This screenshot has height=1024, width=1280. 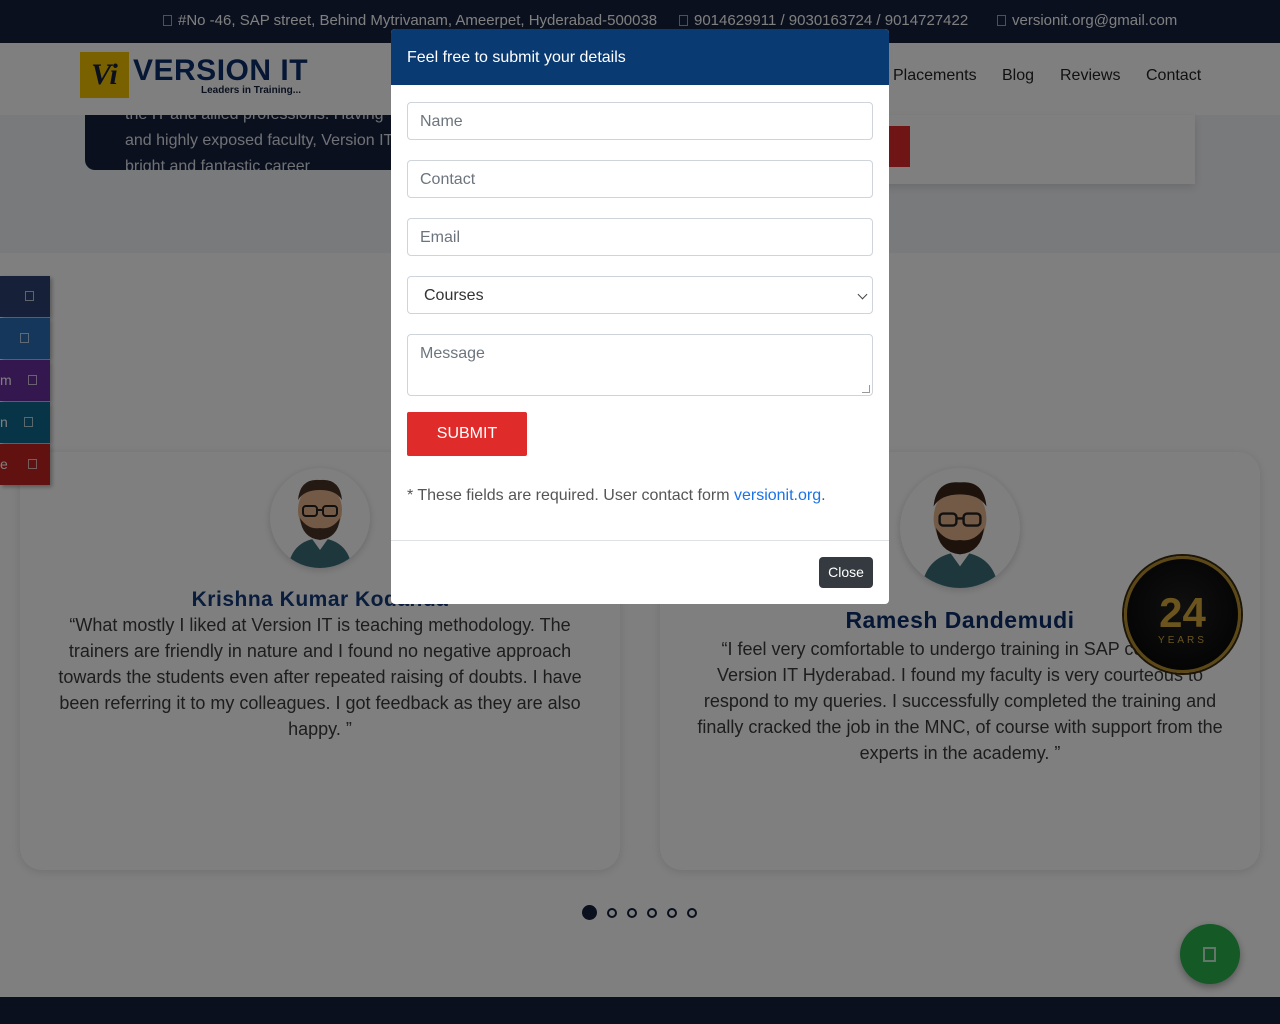 I want to click on chevron-down-icon, so click(x=862, y=294).